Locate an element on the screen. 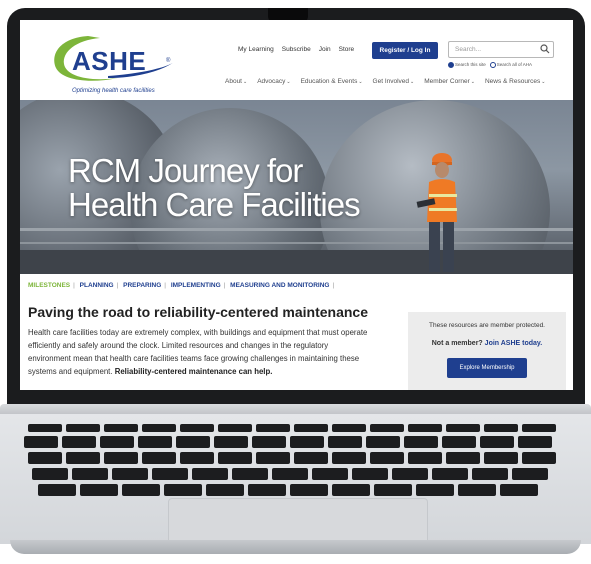  tab-milestones: MILESTONES is located at coordinates (49, 285).